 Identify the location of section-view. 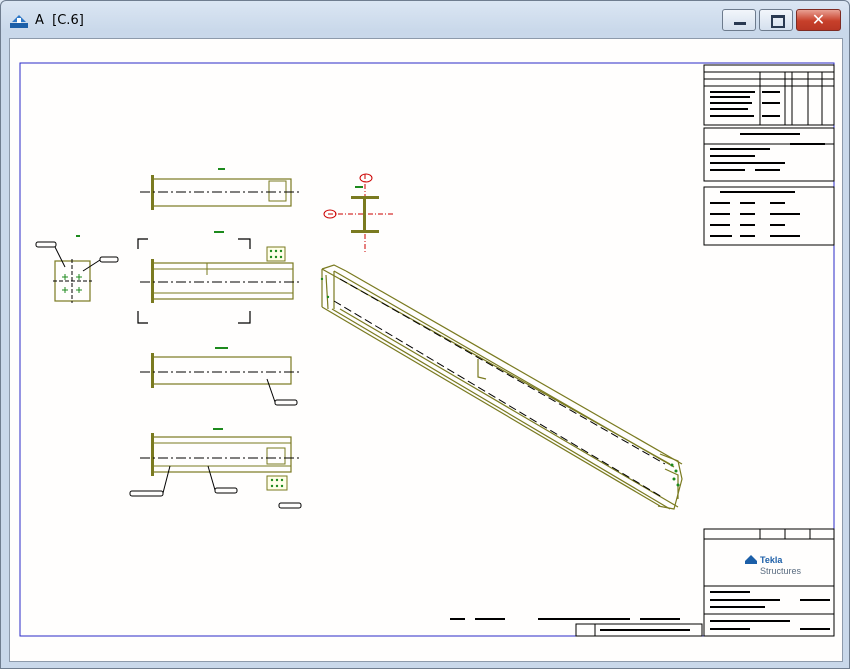
(359, 213).